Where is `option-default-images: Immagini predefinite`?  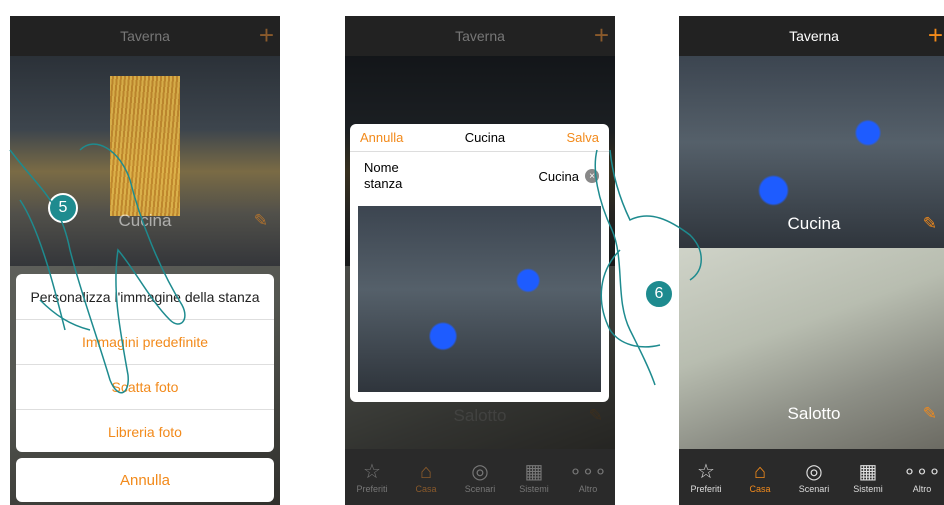 option-default-images: Immagini predefinite is located at coordinates (145, 341).